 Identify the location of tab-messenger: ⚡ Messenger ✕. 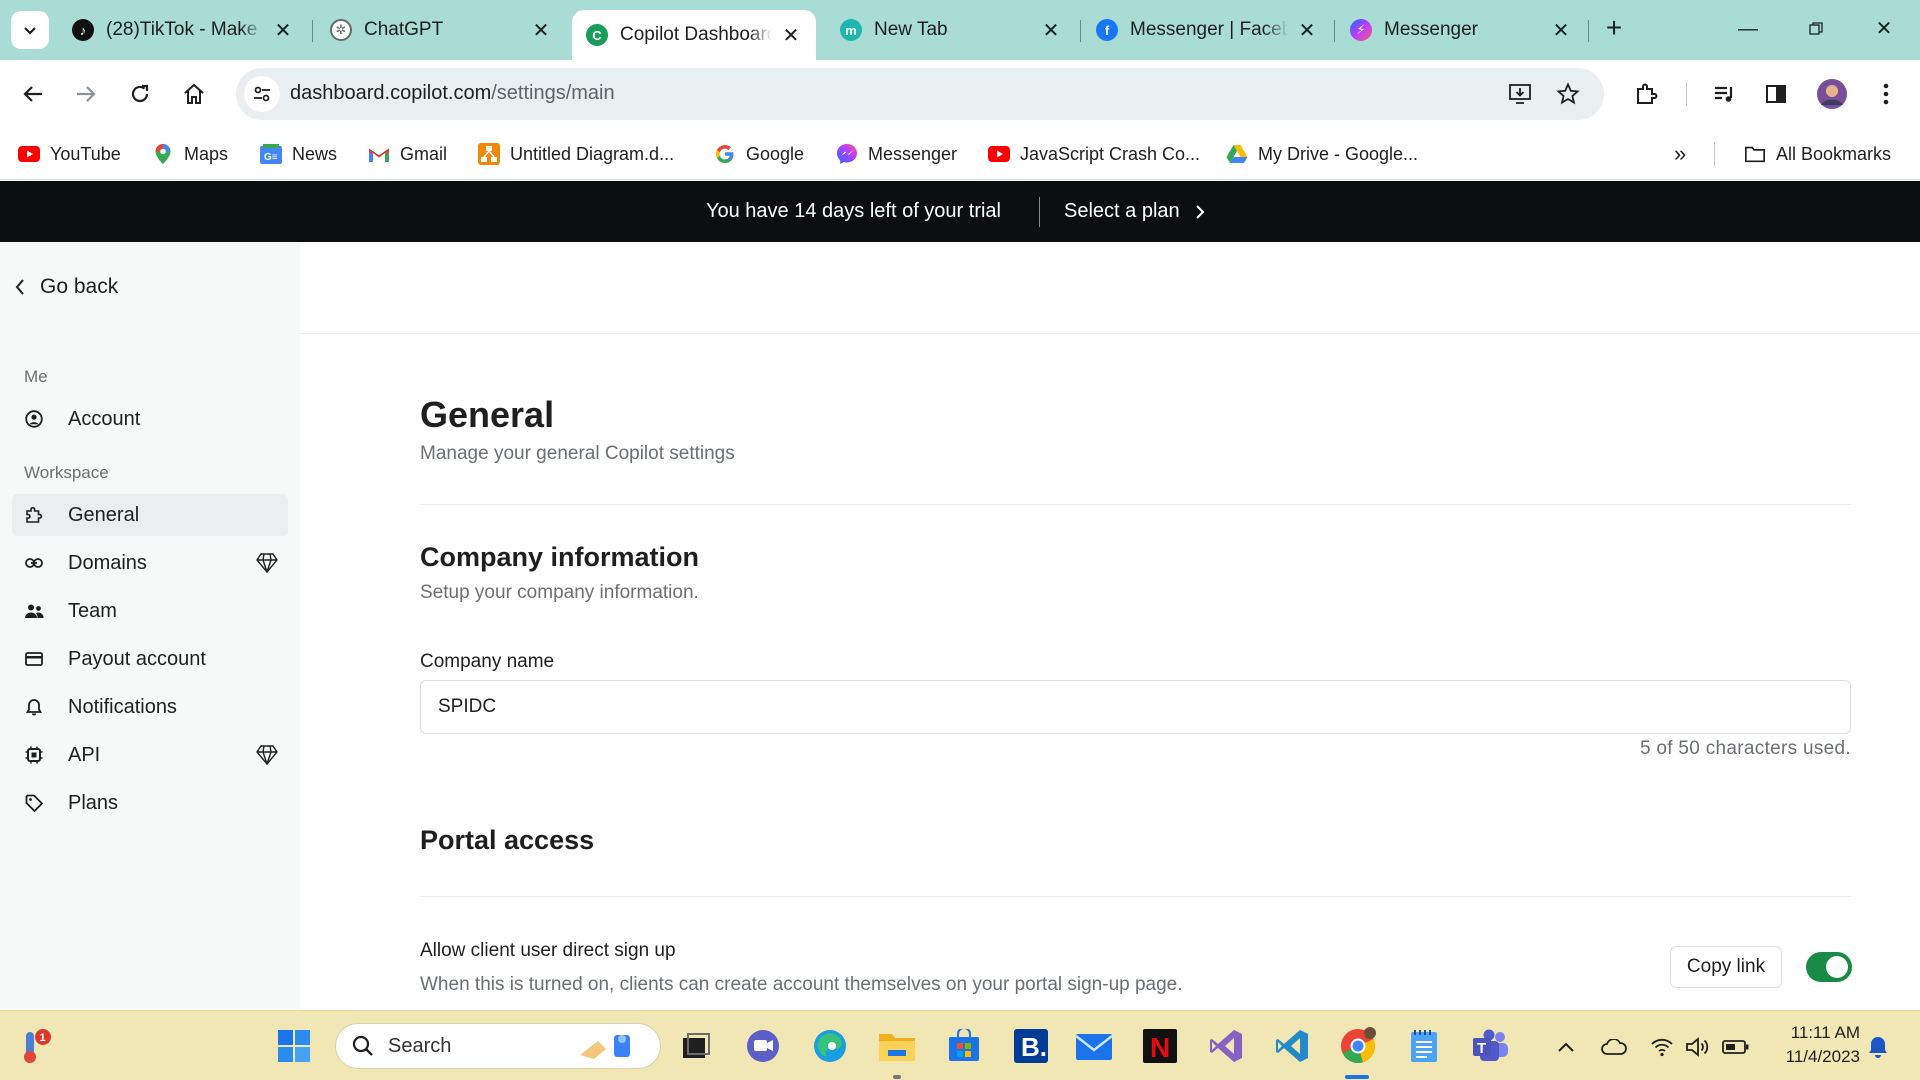
(1461, 30).